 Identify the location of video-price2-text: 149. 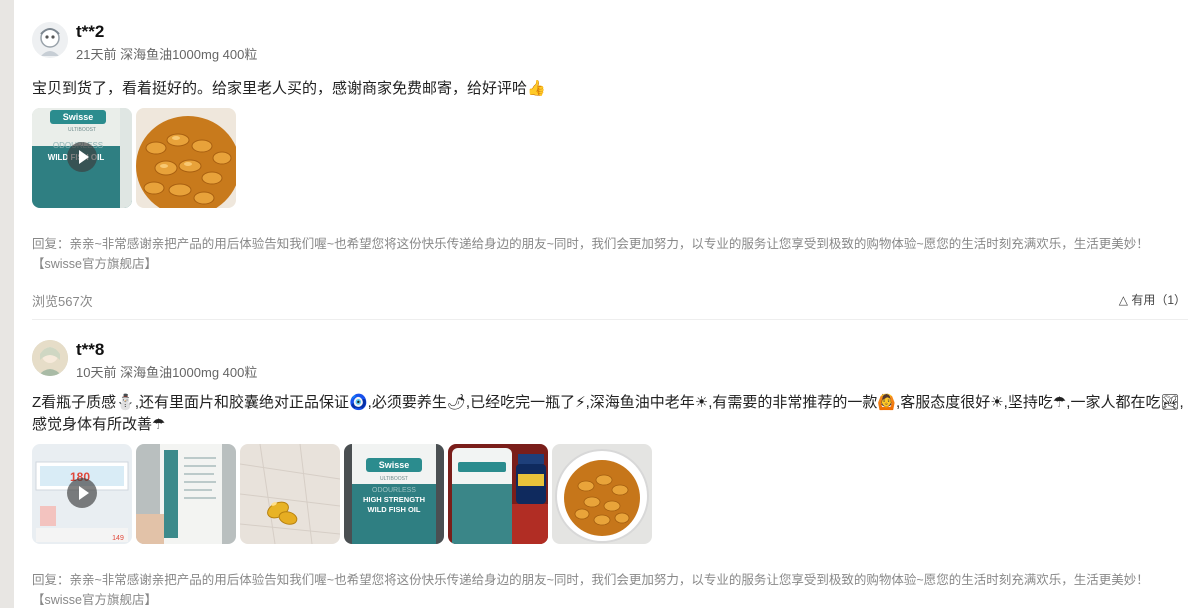
(118, 538).